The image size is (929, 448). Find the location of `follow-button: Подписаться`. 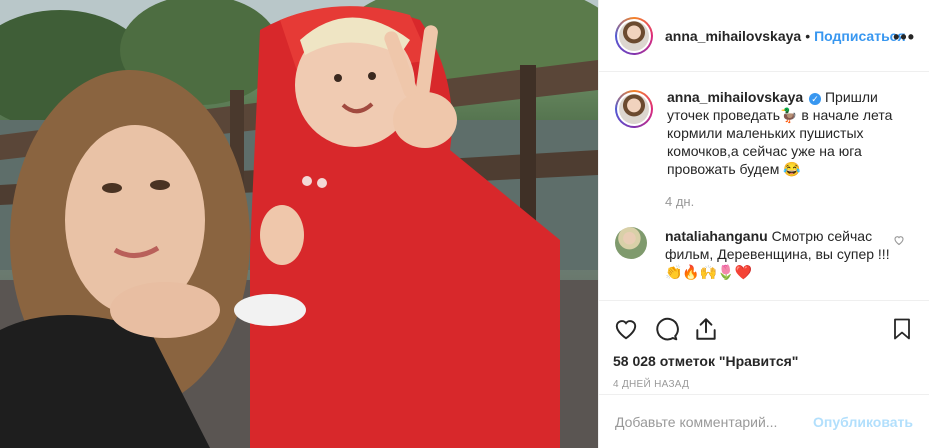

follow-button: Подписаться is located at coordinates (860, 36).